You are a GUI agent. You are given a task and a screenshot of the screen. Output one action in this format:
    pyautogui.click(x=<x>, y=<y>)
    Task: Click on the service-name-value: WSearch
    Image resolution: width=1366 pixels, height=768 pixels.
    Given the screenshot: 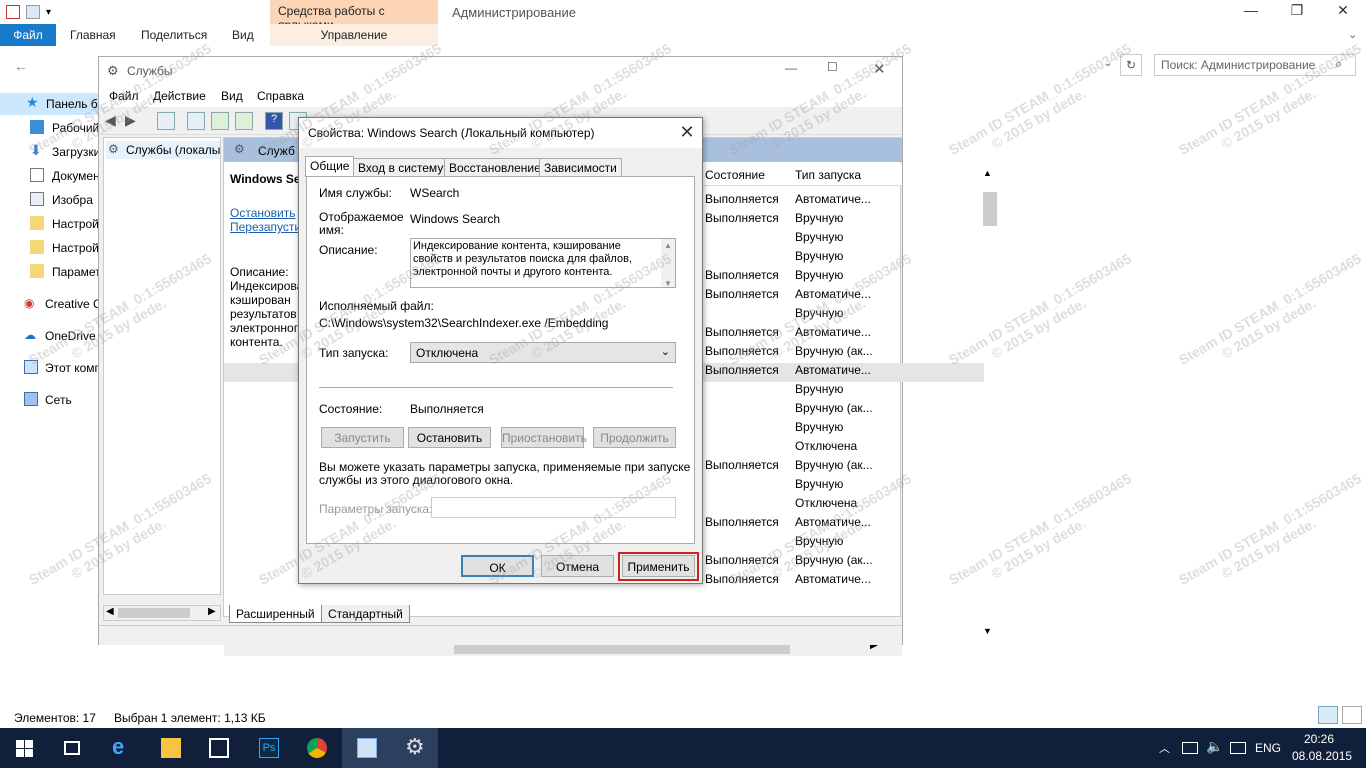 What is the action you would take?
    pyautogui.click(x=435, y=193)
    